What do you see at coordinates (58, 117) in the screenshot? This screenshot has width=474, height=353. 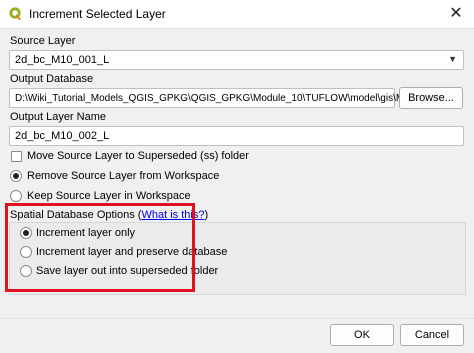 I see `output-layer-name-label: Output Layer Name` at bounding box center [58, 117].